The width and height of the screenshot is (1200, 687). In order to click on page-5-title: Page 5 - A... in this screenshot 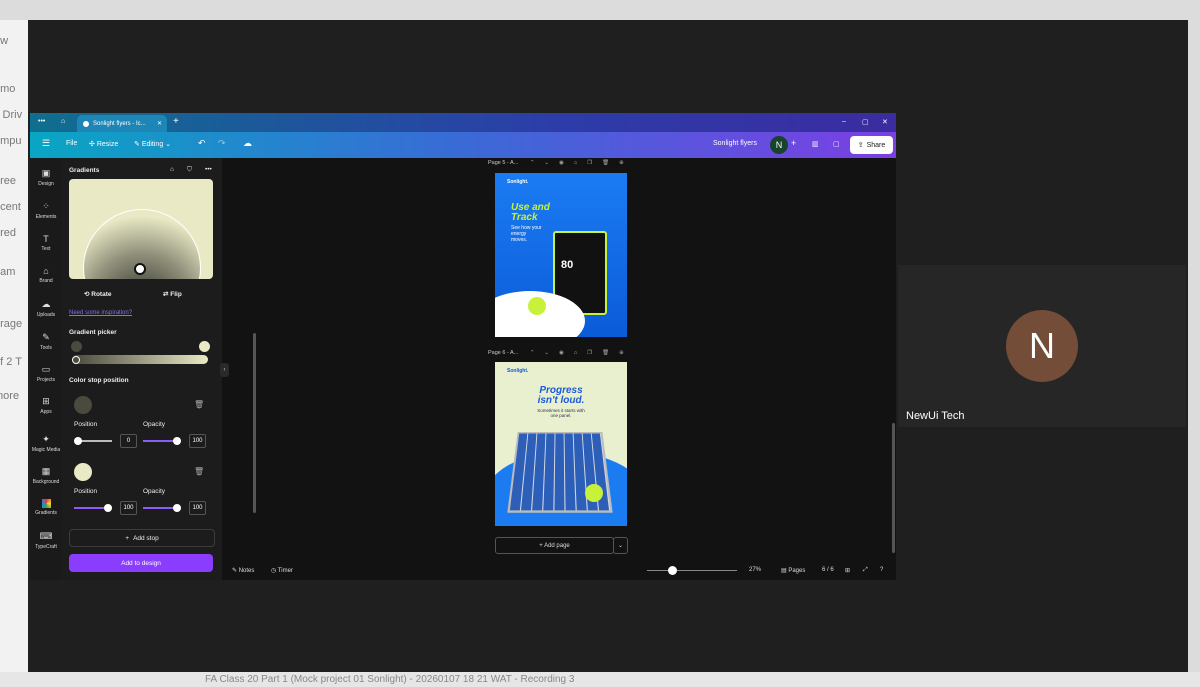, I will do `click(503, 163)`.